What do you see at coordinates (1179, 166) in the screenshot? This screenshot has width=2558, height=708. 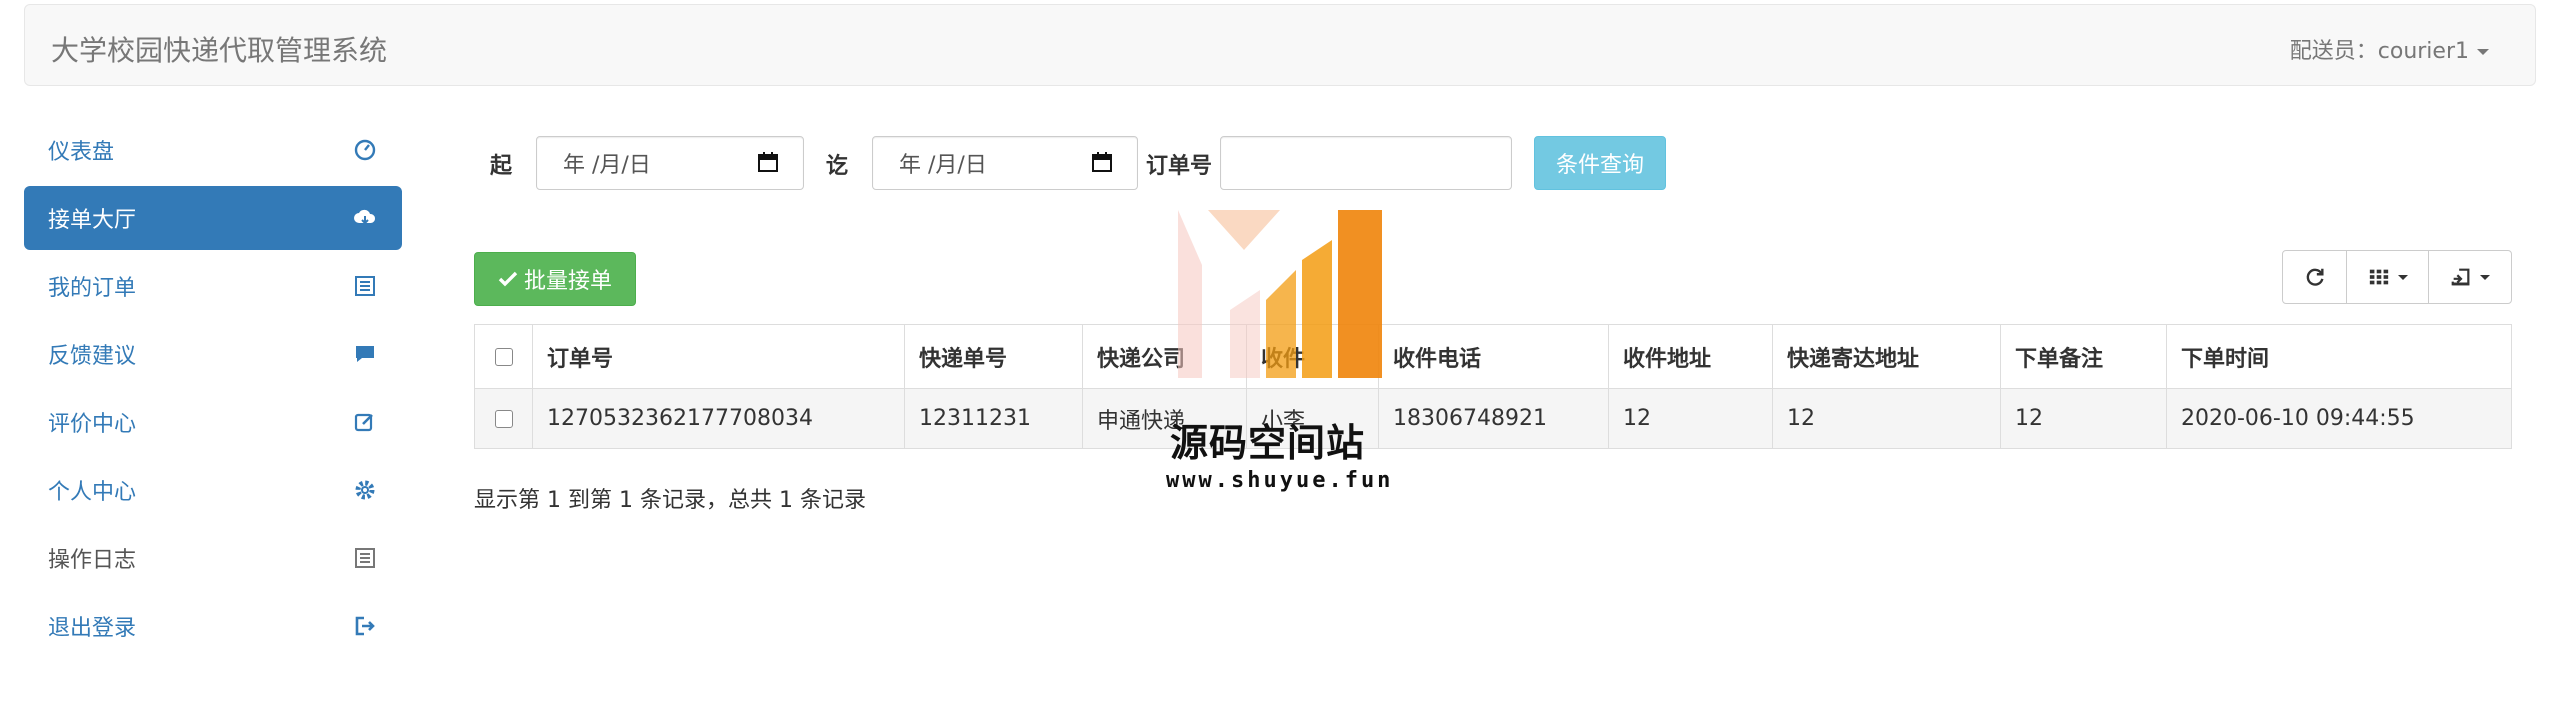 I see `order-number-label: 订单号` at bounding box center [1179, 166].